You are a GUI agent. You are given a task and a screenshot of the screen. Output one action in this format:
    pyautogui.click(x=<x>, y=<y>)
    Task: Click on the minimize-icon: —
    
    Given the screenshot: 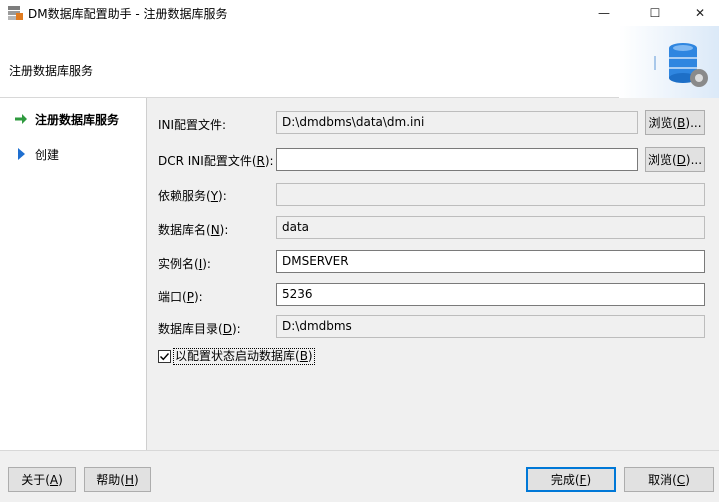 What is the action you would take?
    pyautogui.click(x=604, y=13)
    